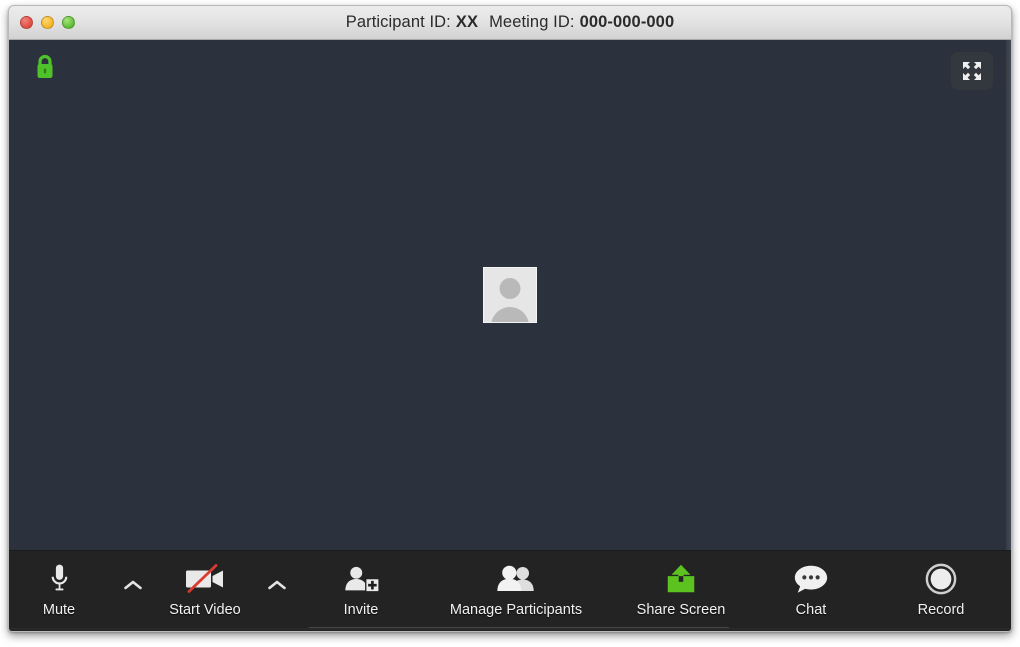 The height and width of the screenshot is (647, 1020). I want to click on fullscreen-expand-icon, so click(972, 71).